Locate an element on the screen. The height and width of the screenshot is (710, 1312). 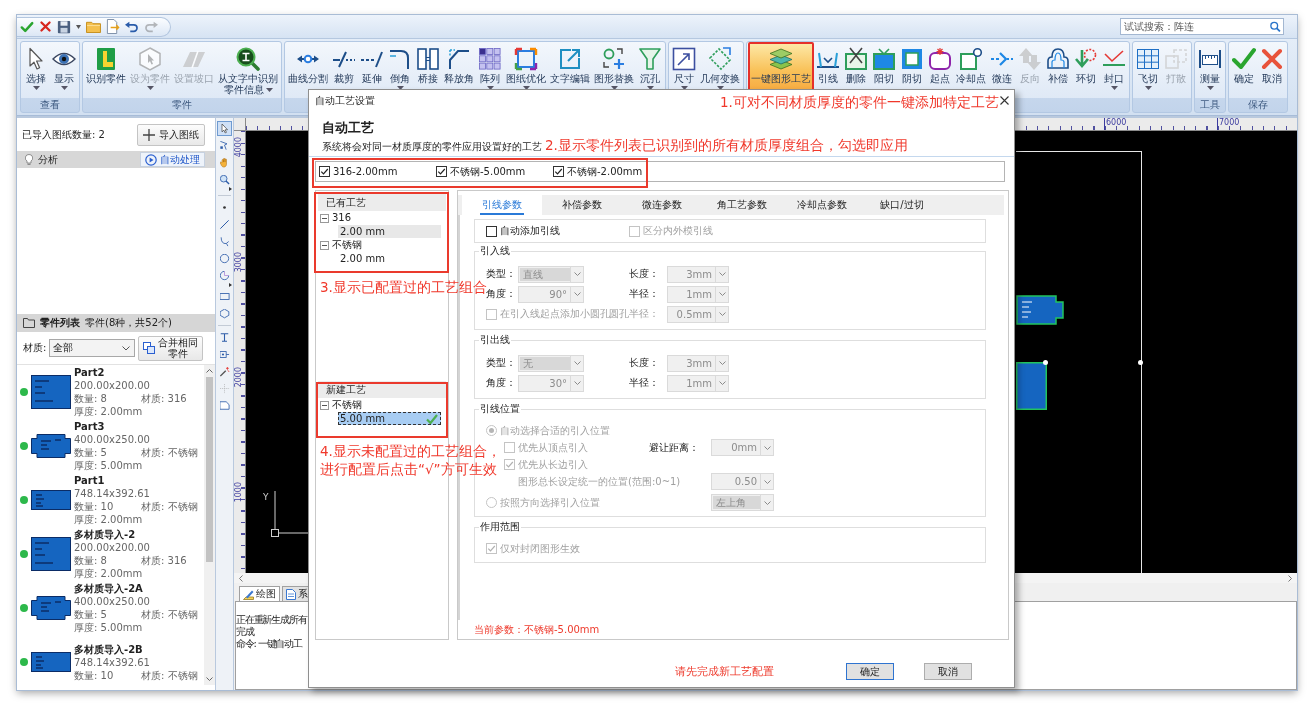
merge-button: 合并相同 零件 is located at coordinates (170, 348).